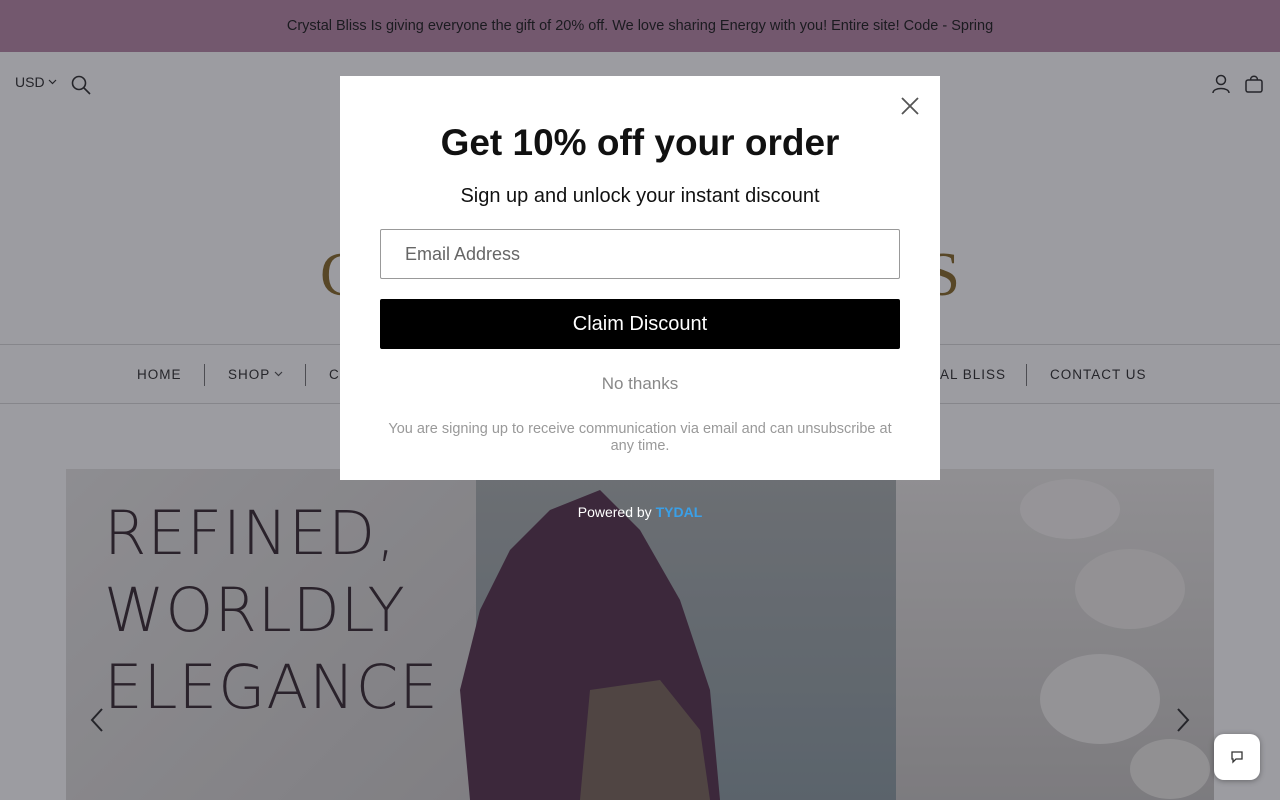 Image resolution: width=1280 pixels, height=800 pixels. I want to click on powered-by: Powered by TYDAL, so click(640, 512).